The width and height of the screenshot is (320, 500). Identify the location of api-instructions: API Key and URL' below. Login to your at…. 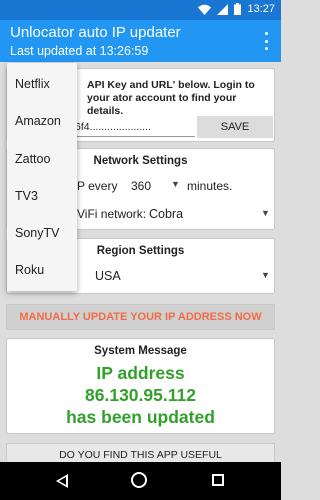
(171, 98).